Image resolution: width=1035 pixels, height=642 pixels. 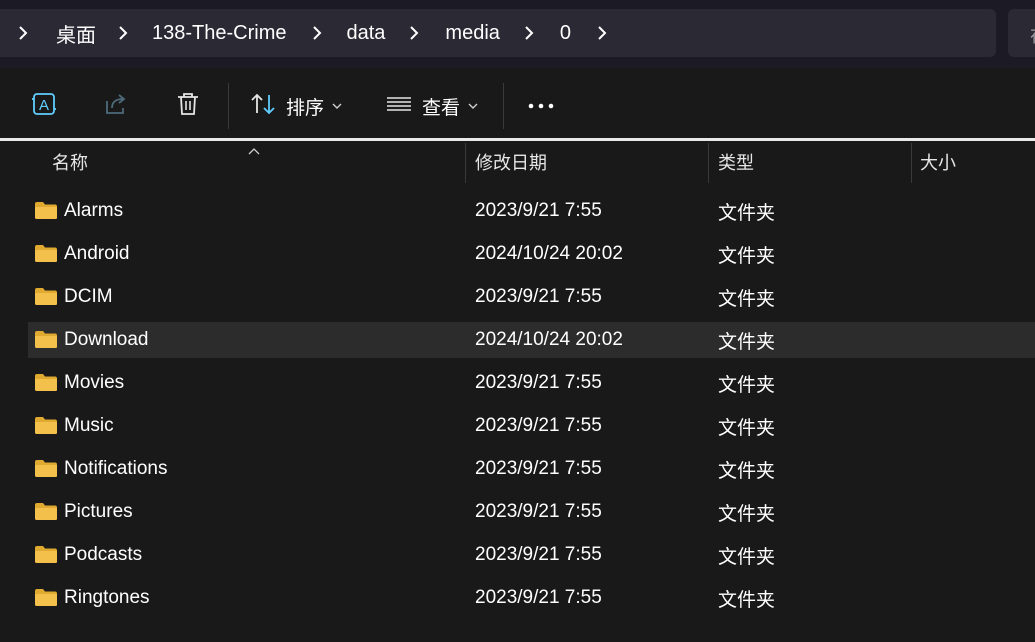 I want to click on breadcrumb-item-media: media, so click(x=472, y=33).